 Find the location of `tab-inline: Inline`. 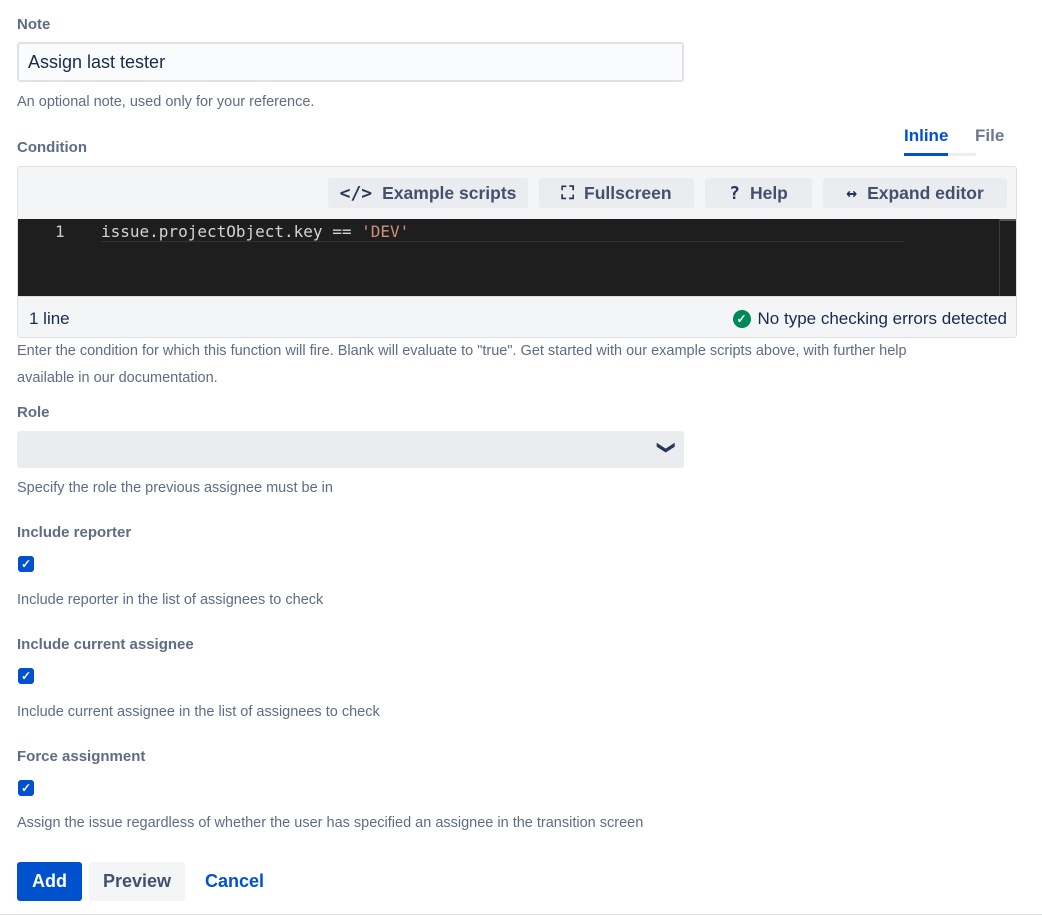

tab-inline: Inline is located at coordinates (926, 136).